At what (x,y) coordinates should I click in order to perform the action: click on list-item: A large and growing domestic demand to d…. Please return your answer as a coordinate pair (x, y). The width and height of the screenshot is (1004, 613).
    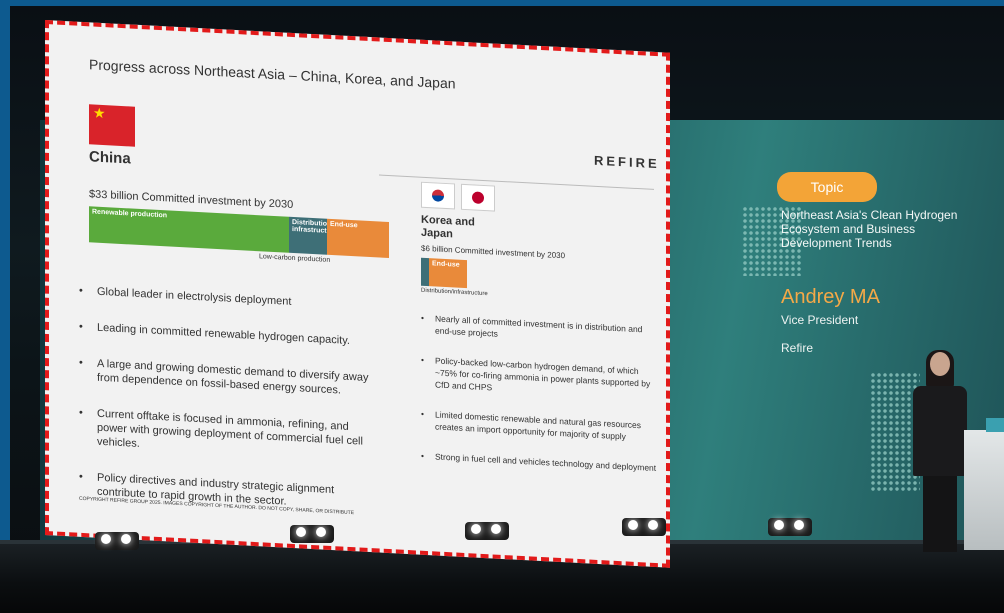
    Looking at the image, I should click on (229, 378).